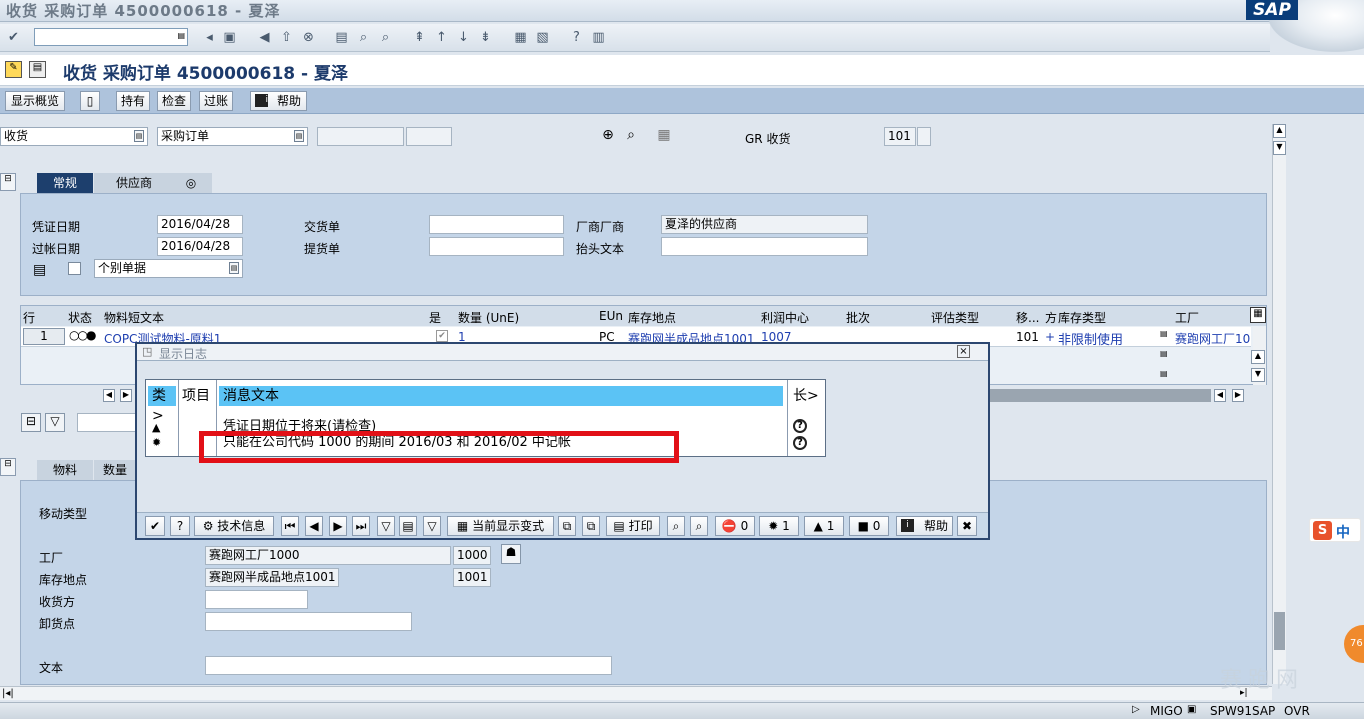  What do you see at coordinates (308, 37) in the screenshot?
I see `cancel-icon: ⊗` at bounding box center [308, 37].